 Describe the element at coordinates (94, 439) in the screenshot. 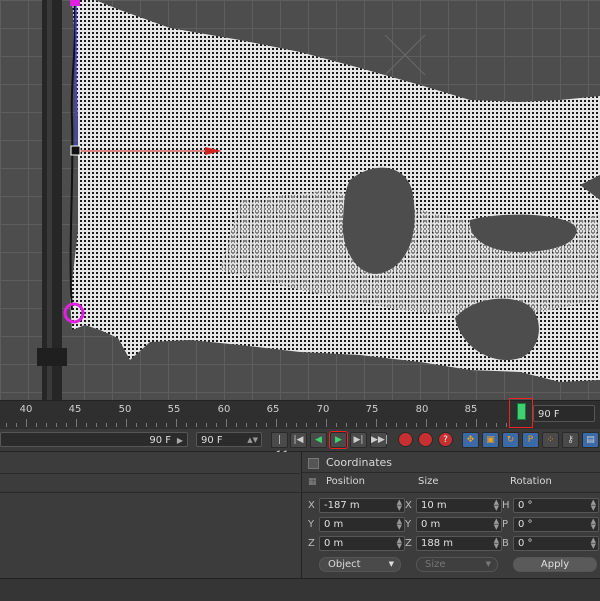

I see `preview-range-min: 90 F ▶` at that location.